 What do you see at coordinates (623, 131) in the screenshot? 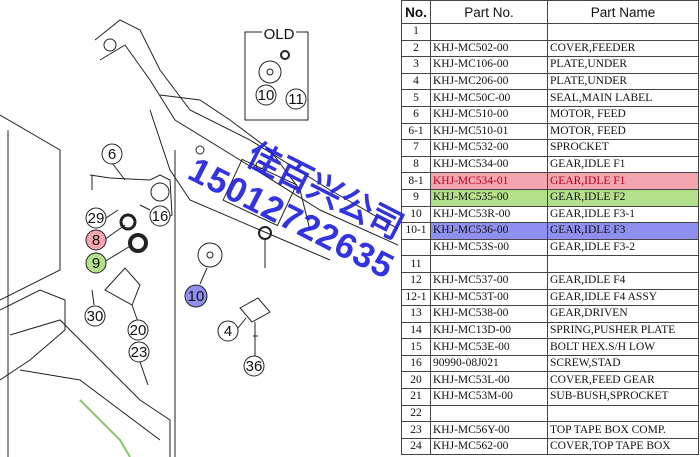
I see `cell-part-name: MOTOR, FEED` at bounding box center [623, 131].